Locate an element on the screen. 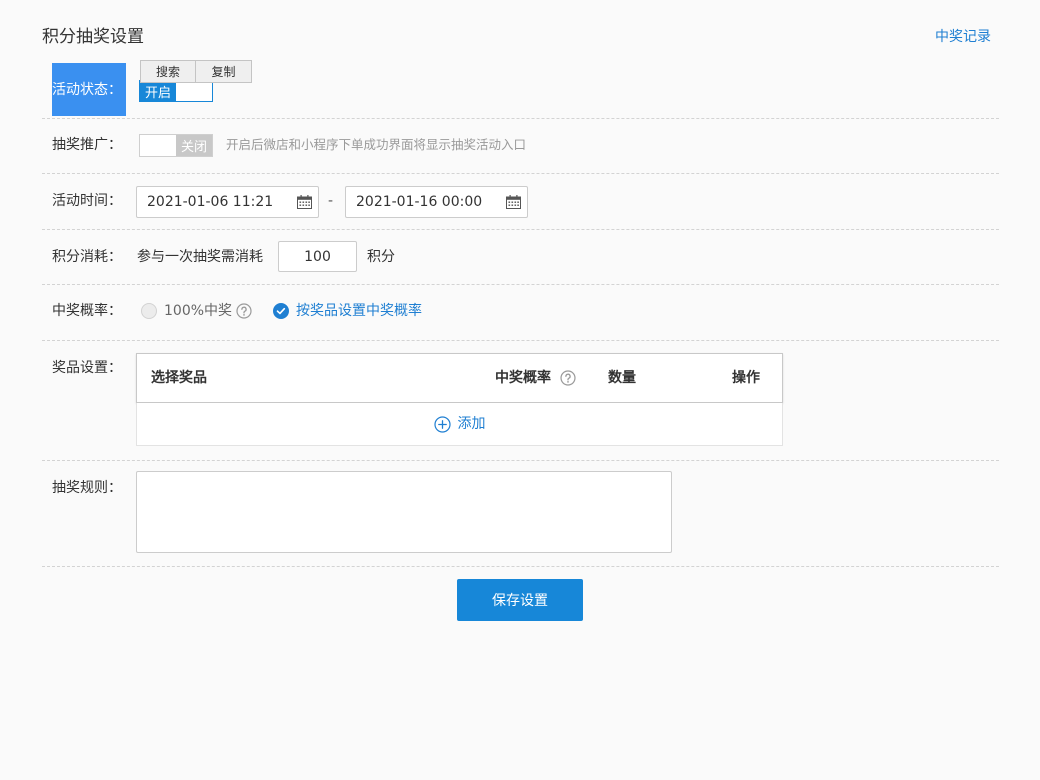 The width and height of the screenshot is (1040, 780). popup-copy-button: 复制 is located at coordinates (224, 71).